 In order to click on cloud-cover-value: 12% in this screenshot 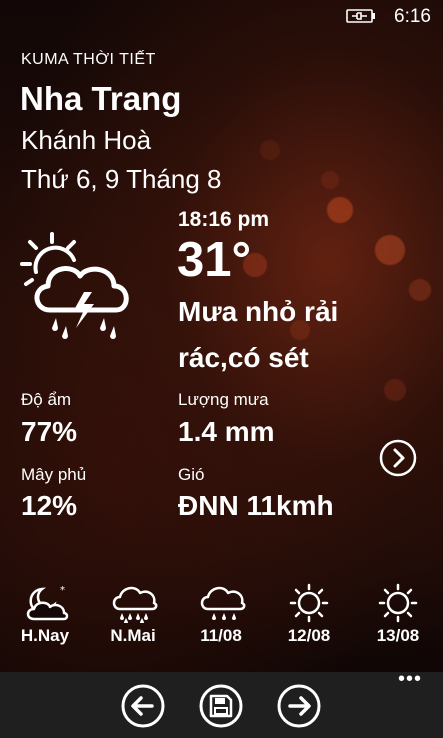, I will do `click(49, 505)`.